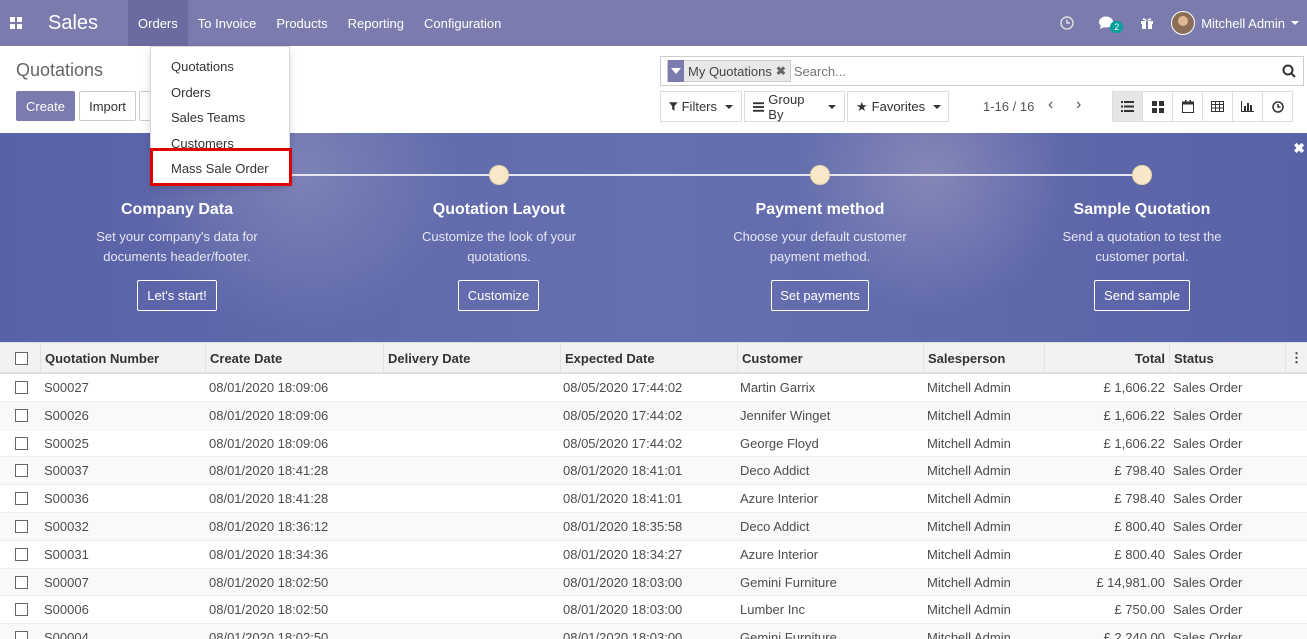 This screenshot has width=1307, height=639. Describe the element at coordinates (66, 634) in the screenshot. I see `cell-quotation-number: S00004` at that location.